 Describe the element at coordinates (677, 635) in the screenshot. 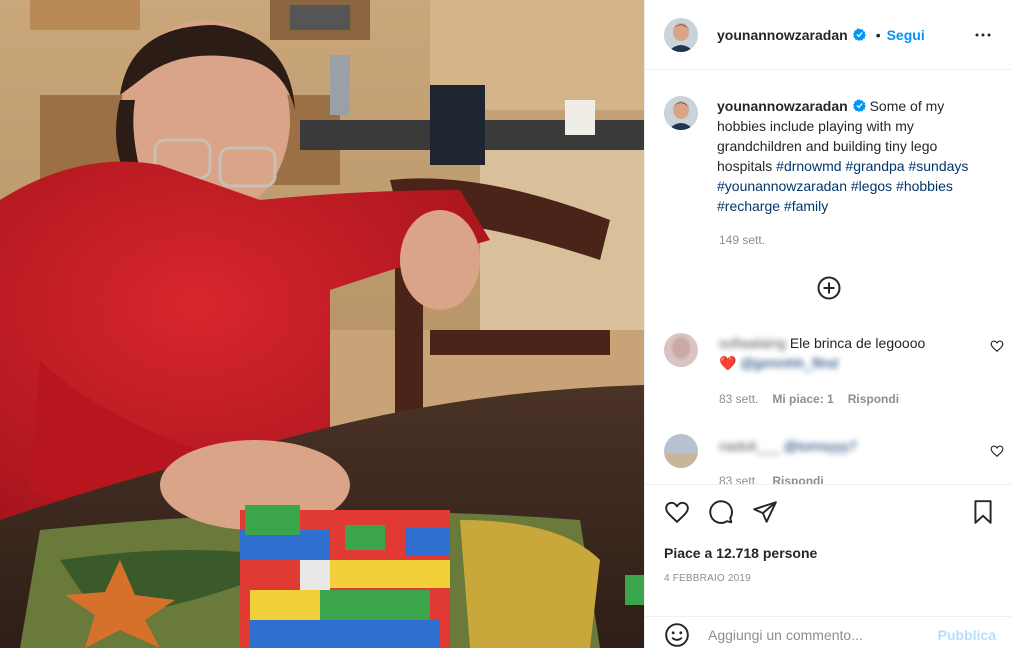

I see `emoji-icon` at that location.